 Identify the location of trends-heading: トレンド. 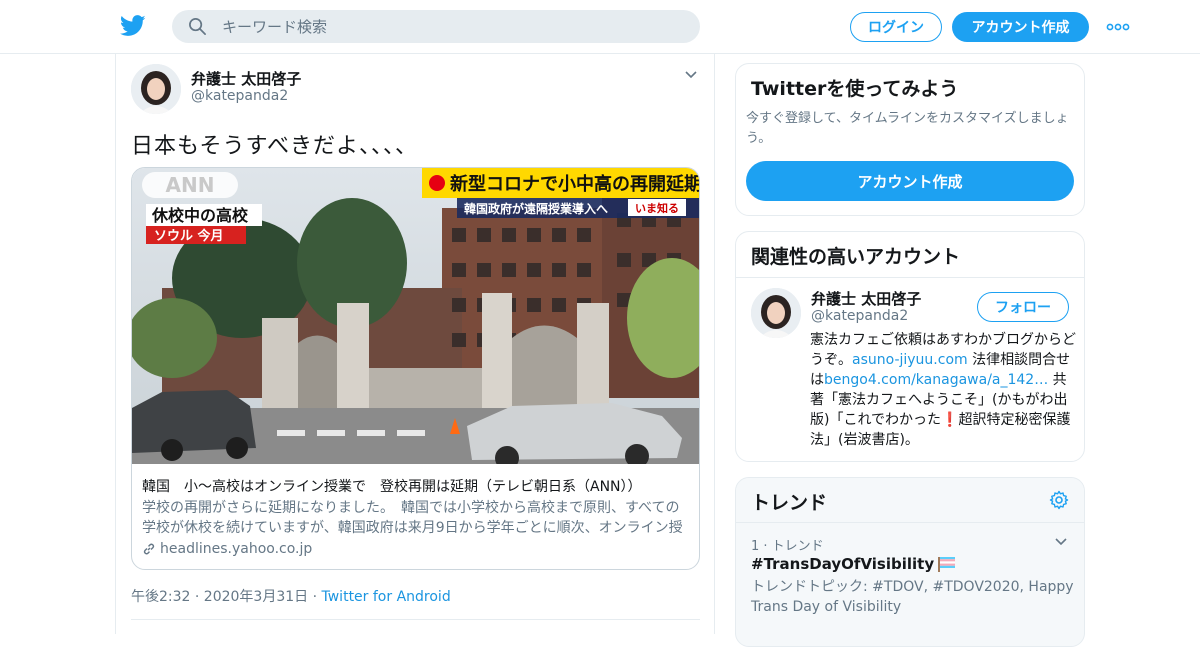
(789, 503).